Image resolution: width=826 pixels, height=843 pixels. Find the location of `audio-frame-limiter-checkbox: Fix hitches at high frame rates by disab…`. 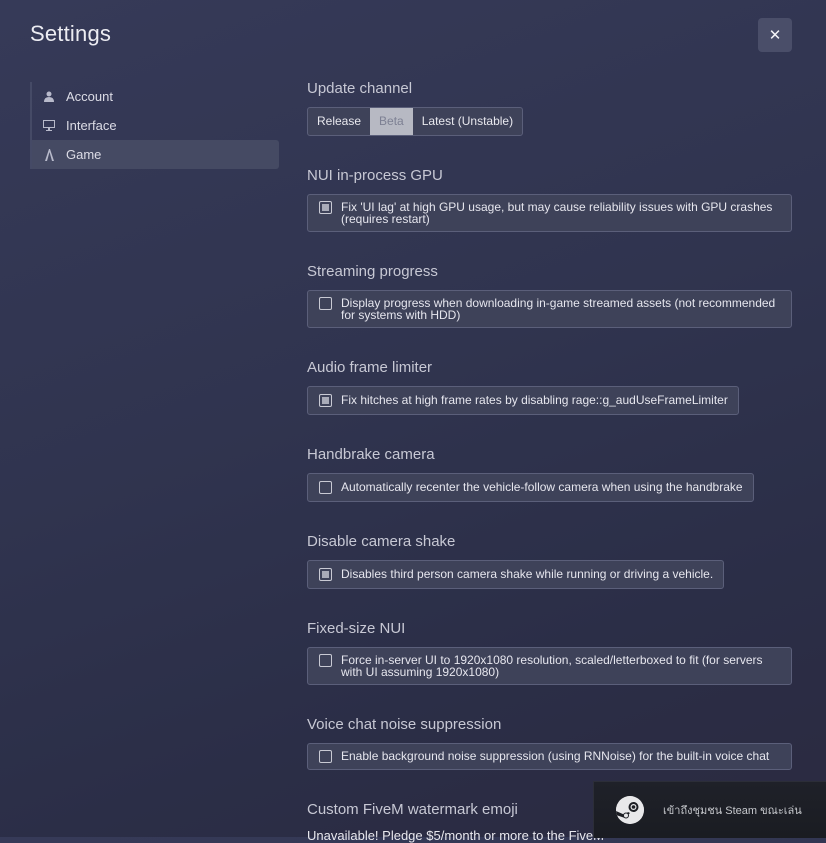

audio-frame-limiter-checkbox: Fix hitches at high frame rates by disab… is located at coordinates (523, 400).